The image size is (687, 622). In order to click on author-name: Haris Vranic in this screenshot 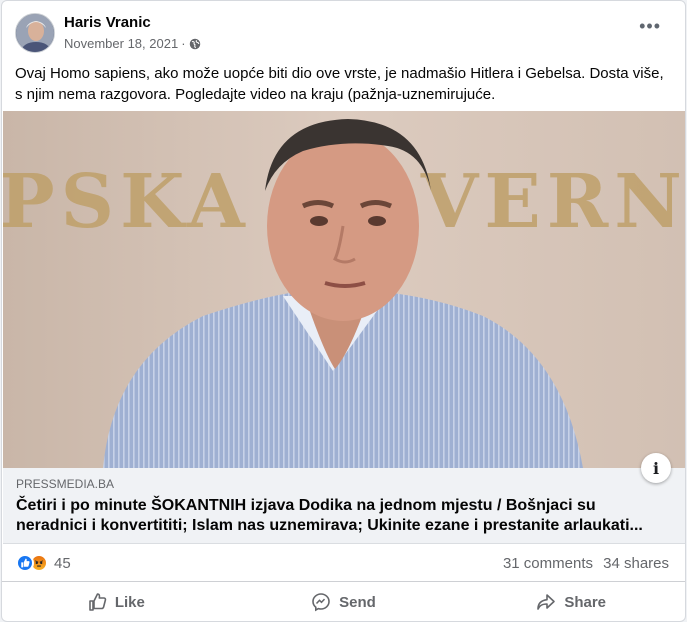, I will do `click(107, 22)`.